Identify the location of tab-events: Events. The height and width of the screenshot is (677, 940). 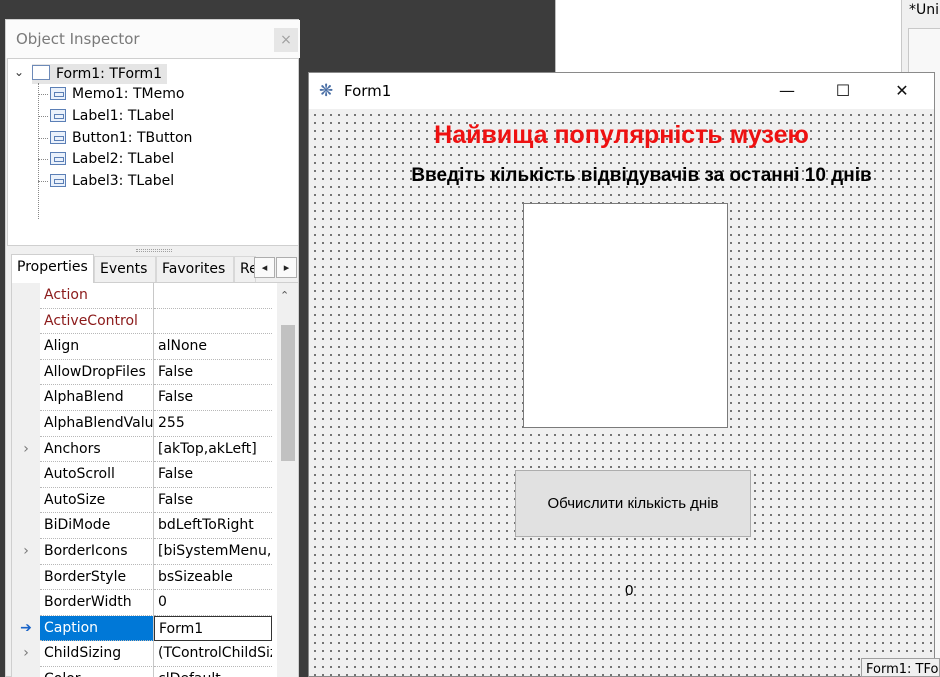
(125, 269).